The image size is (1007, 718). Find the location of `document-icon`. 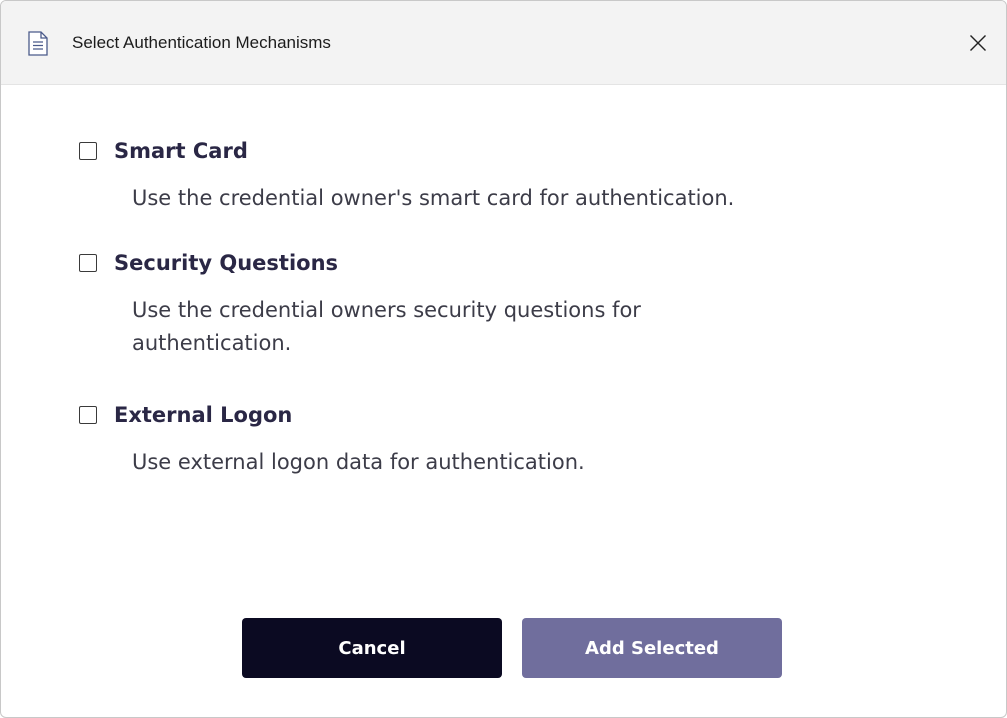

document-icon is located at coordinates (38, 43).